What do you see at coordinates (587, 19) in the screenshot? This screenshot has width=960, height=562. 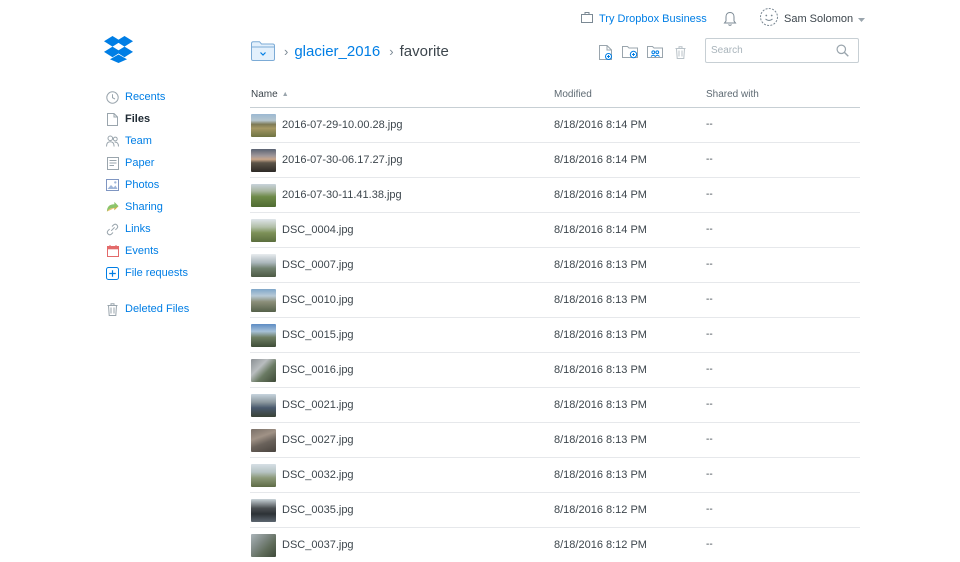 I see `briefcase-icon` at bounding box center [587, 19].